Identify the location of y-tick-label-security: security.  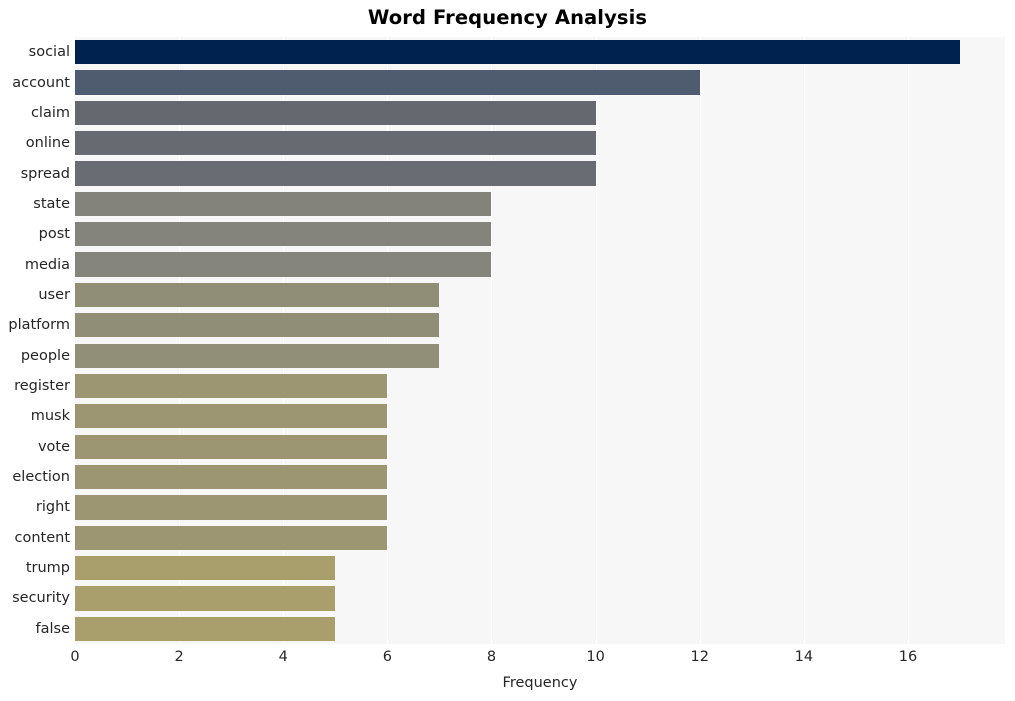
(41, 598).